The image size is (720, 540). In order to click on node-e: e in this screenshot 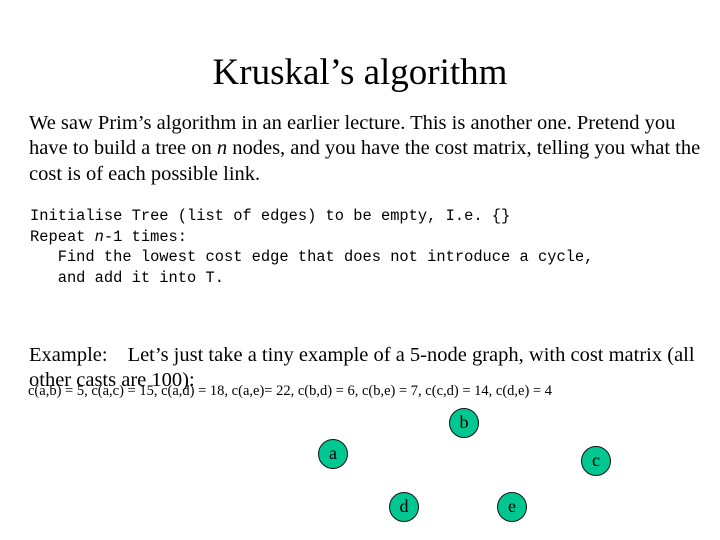, I will do `click(512, 507)`.